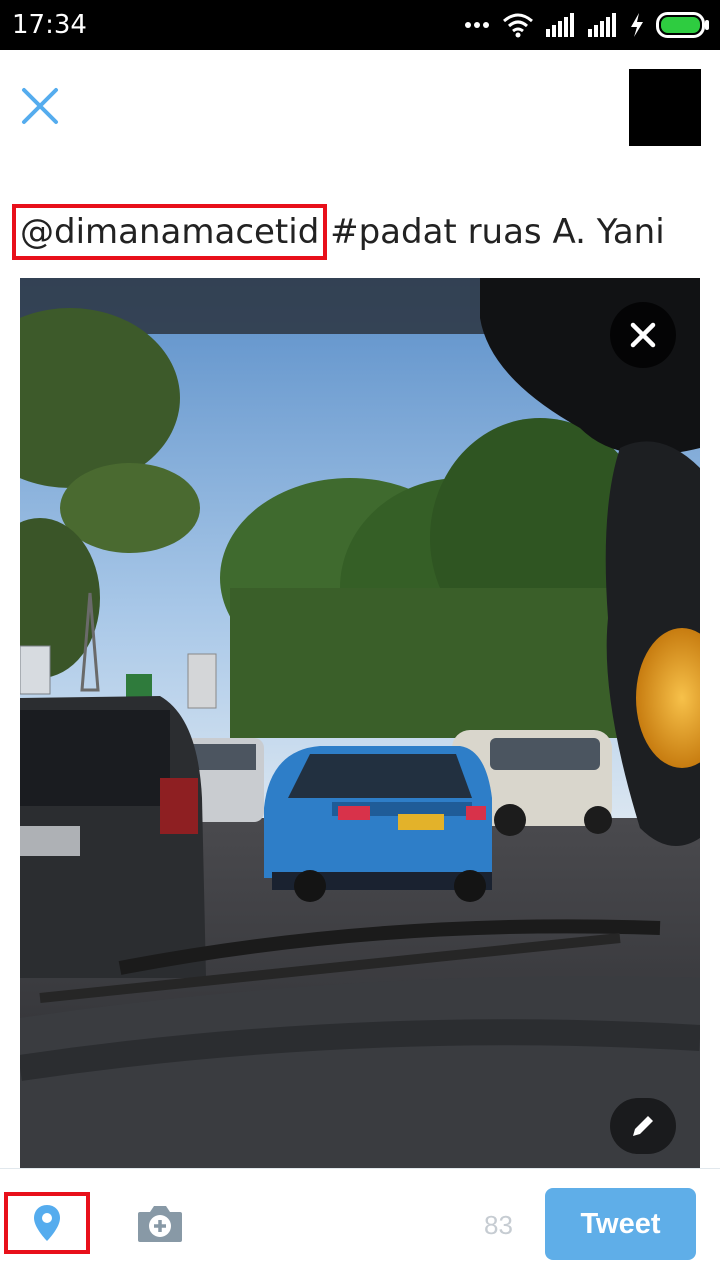 The width and height of the screenshot is (720, 1280). Describe the element at coordinates (169, 232) in the screenshot. I see `mention-highlight: @dimanamacetid` at that location.